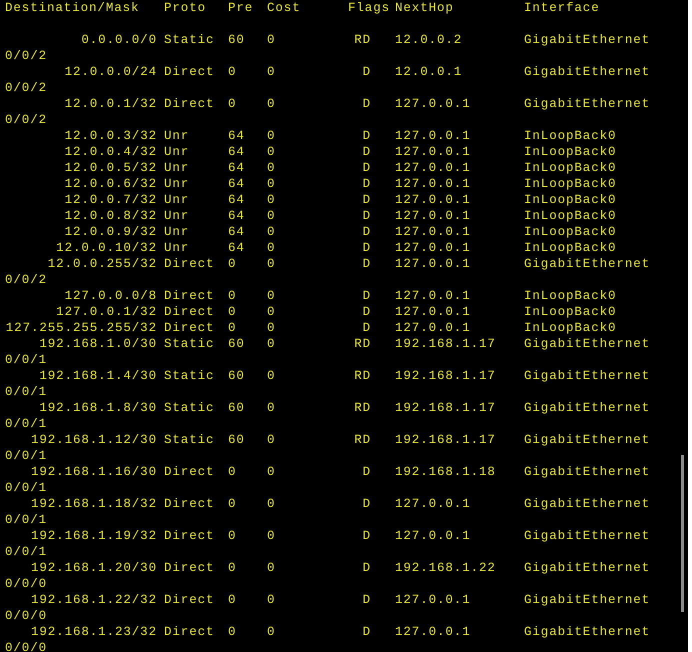 The image size is (692, 652). I want to click on destination-cell: 192.168.1.18/32, so click(93, 504).